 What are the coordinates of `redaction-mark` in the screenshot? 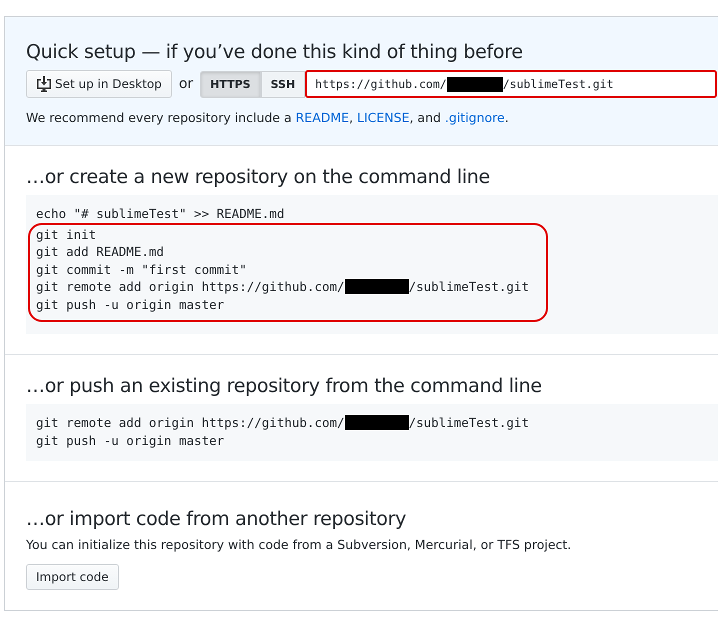 It's located at (474, 84).